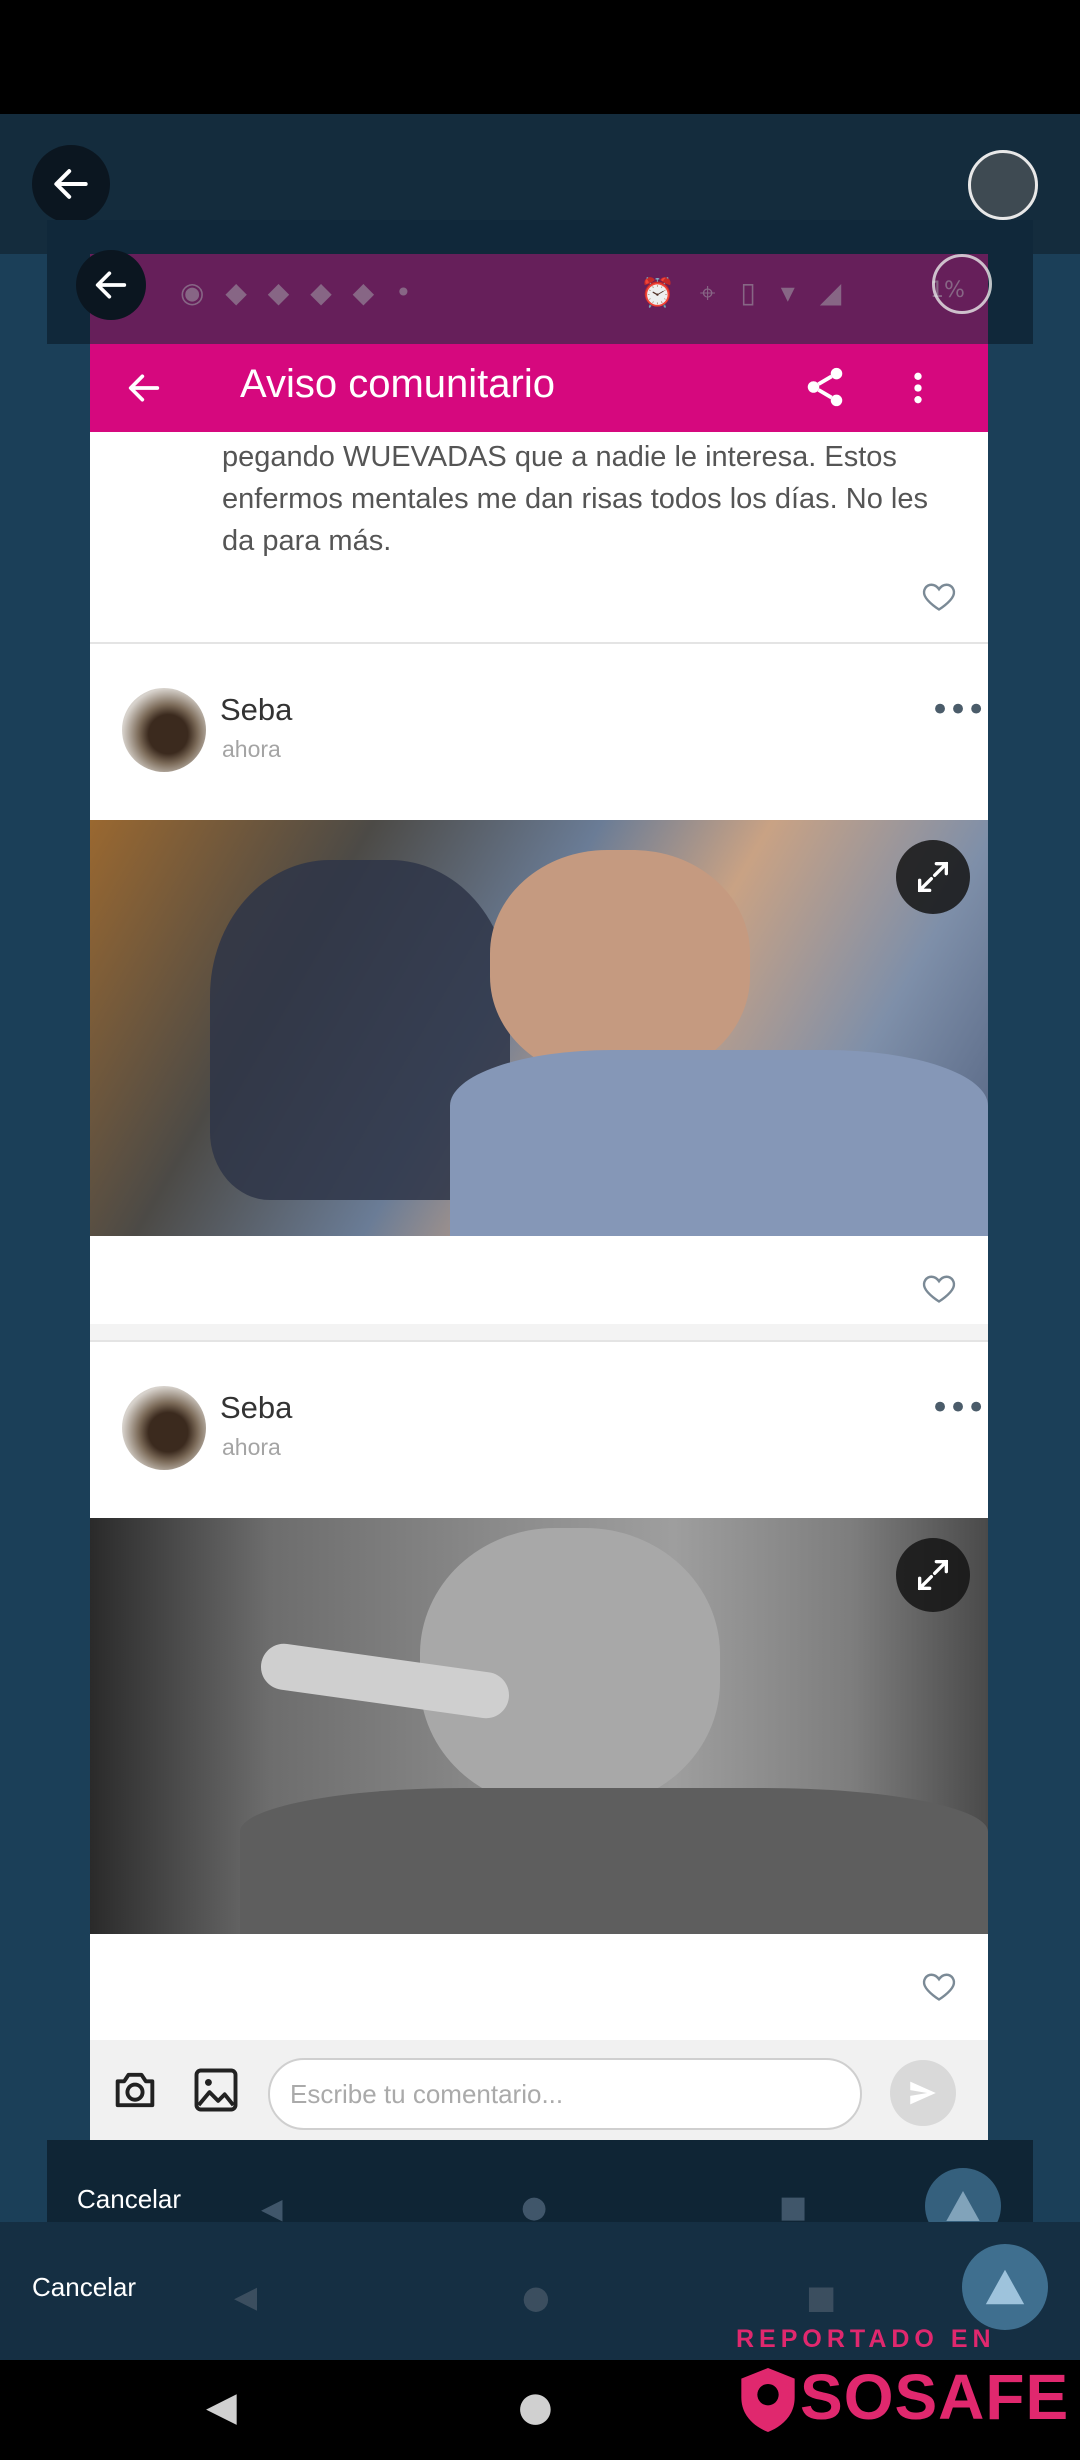  What do you see at coordinates (825, 387) in the screenshot?
I see `share-icon` at bounding box center [825, 387].